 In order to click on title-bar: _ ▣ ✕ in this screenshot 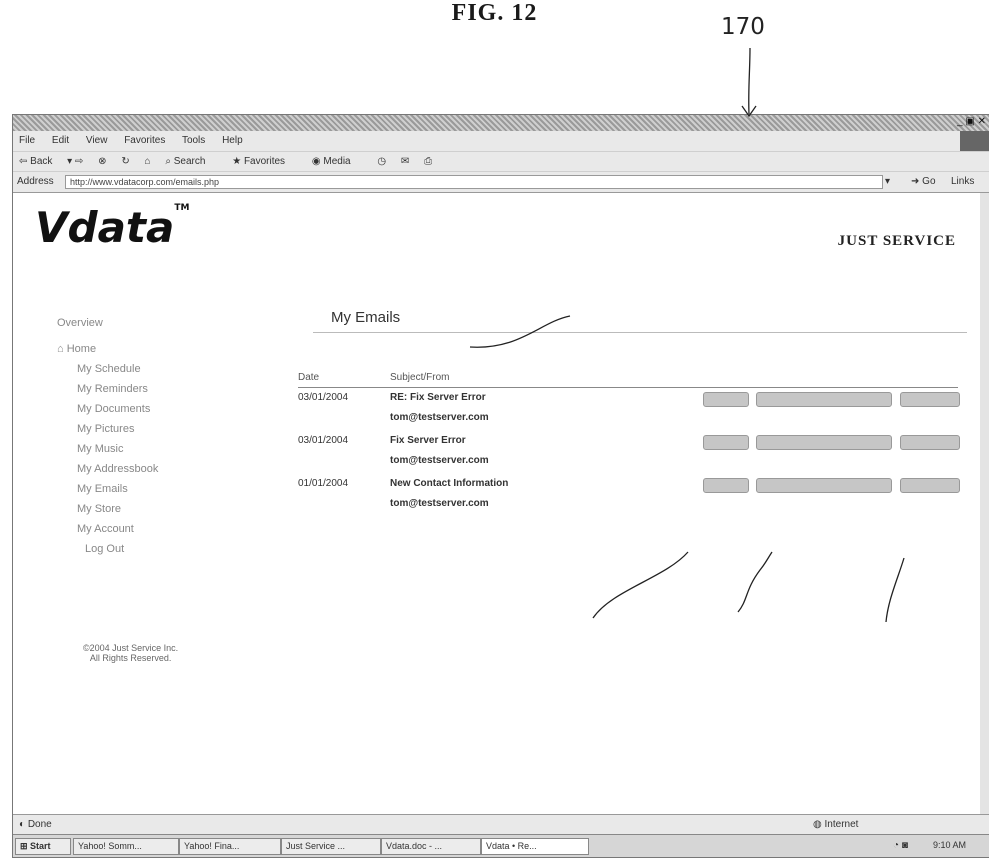, I will do `click(501, 123)`.